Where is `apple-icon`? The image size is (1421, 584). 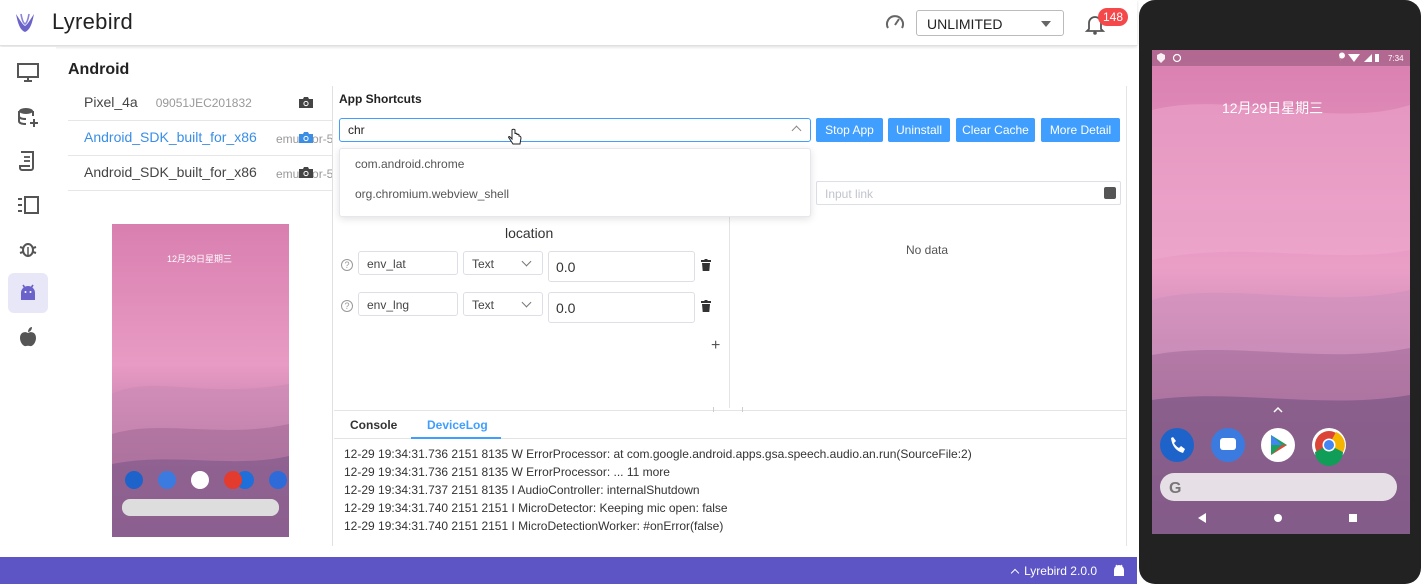
apple-icon is located at coordinates (28, 337).